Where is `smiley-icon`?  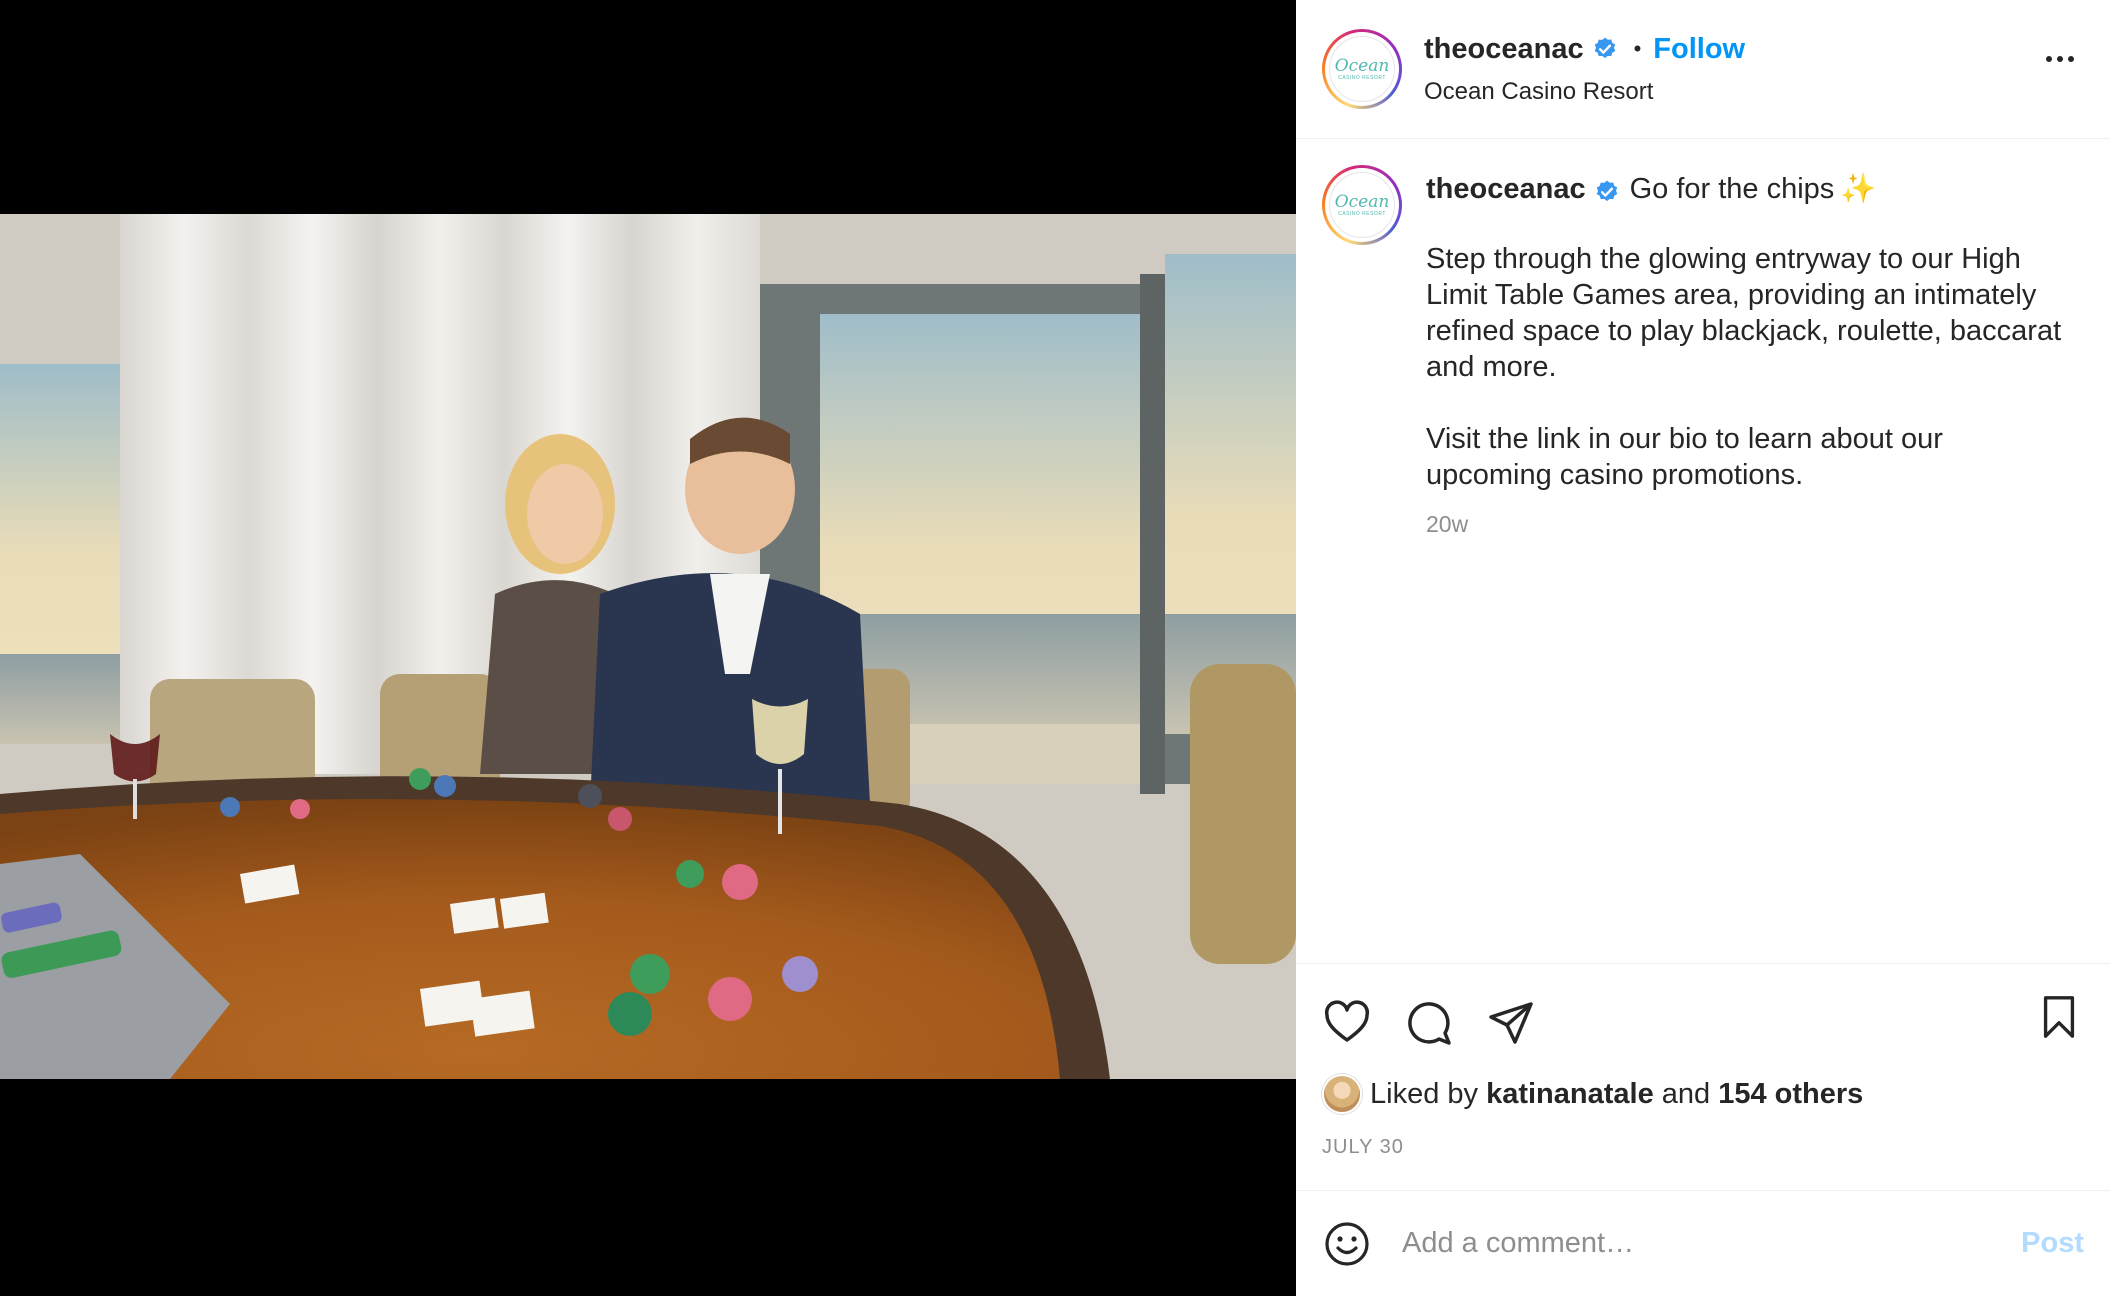 smiley-icon is located at coordinates (1347, 1244).